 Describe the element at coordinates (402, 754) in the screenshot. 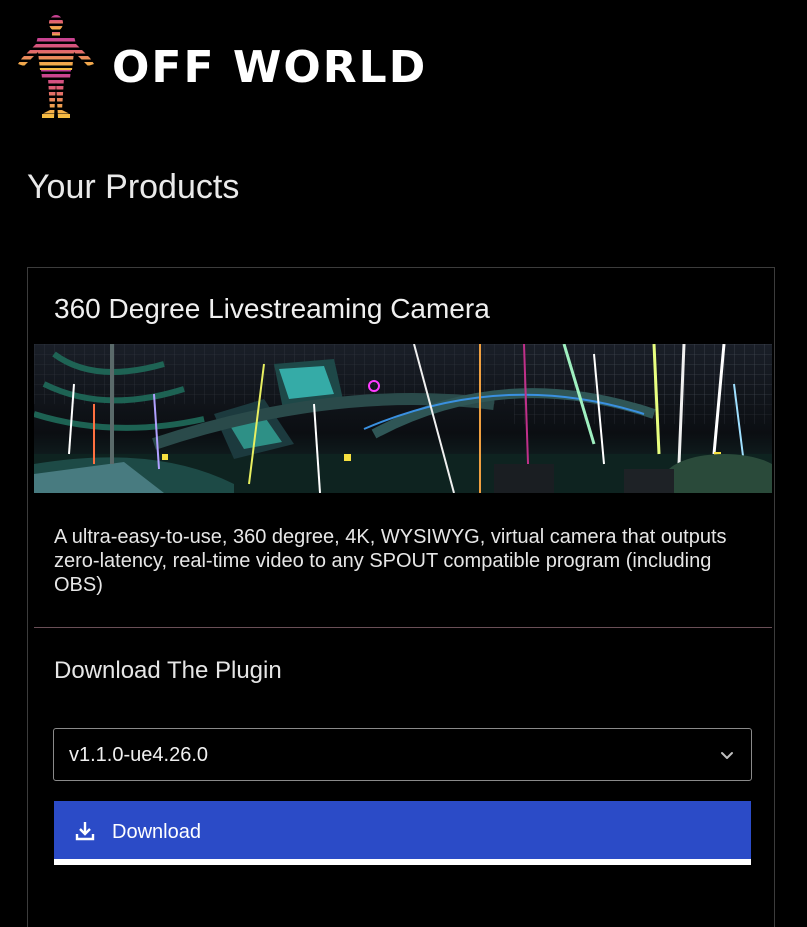

I see `version-select: v1.1.0-ue4.26.0` at that location.